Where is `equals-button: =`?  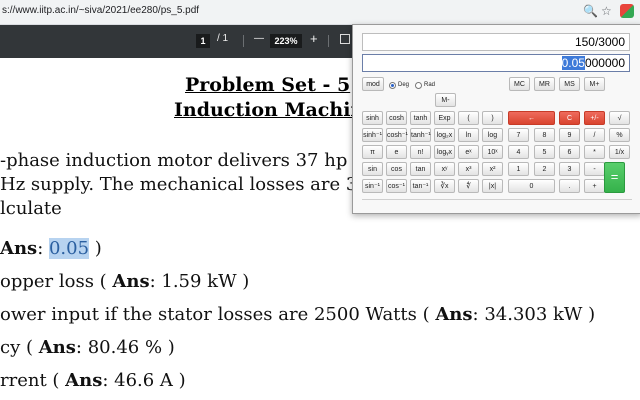
equals-button: = is located at coordinates (614, 177).